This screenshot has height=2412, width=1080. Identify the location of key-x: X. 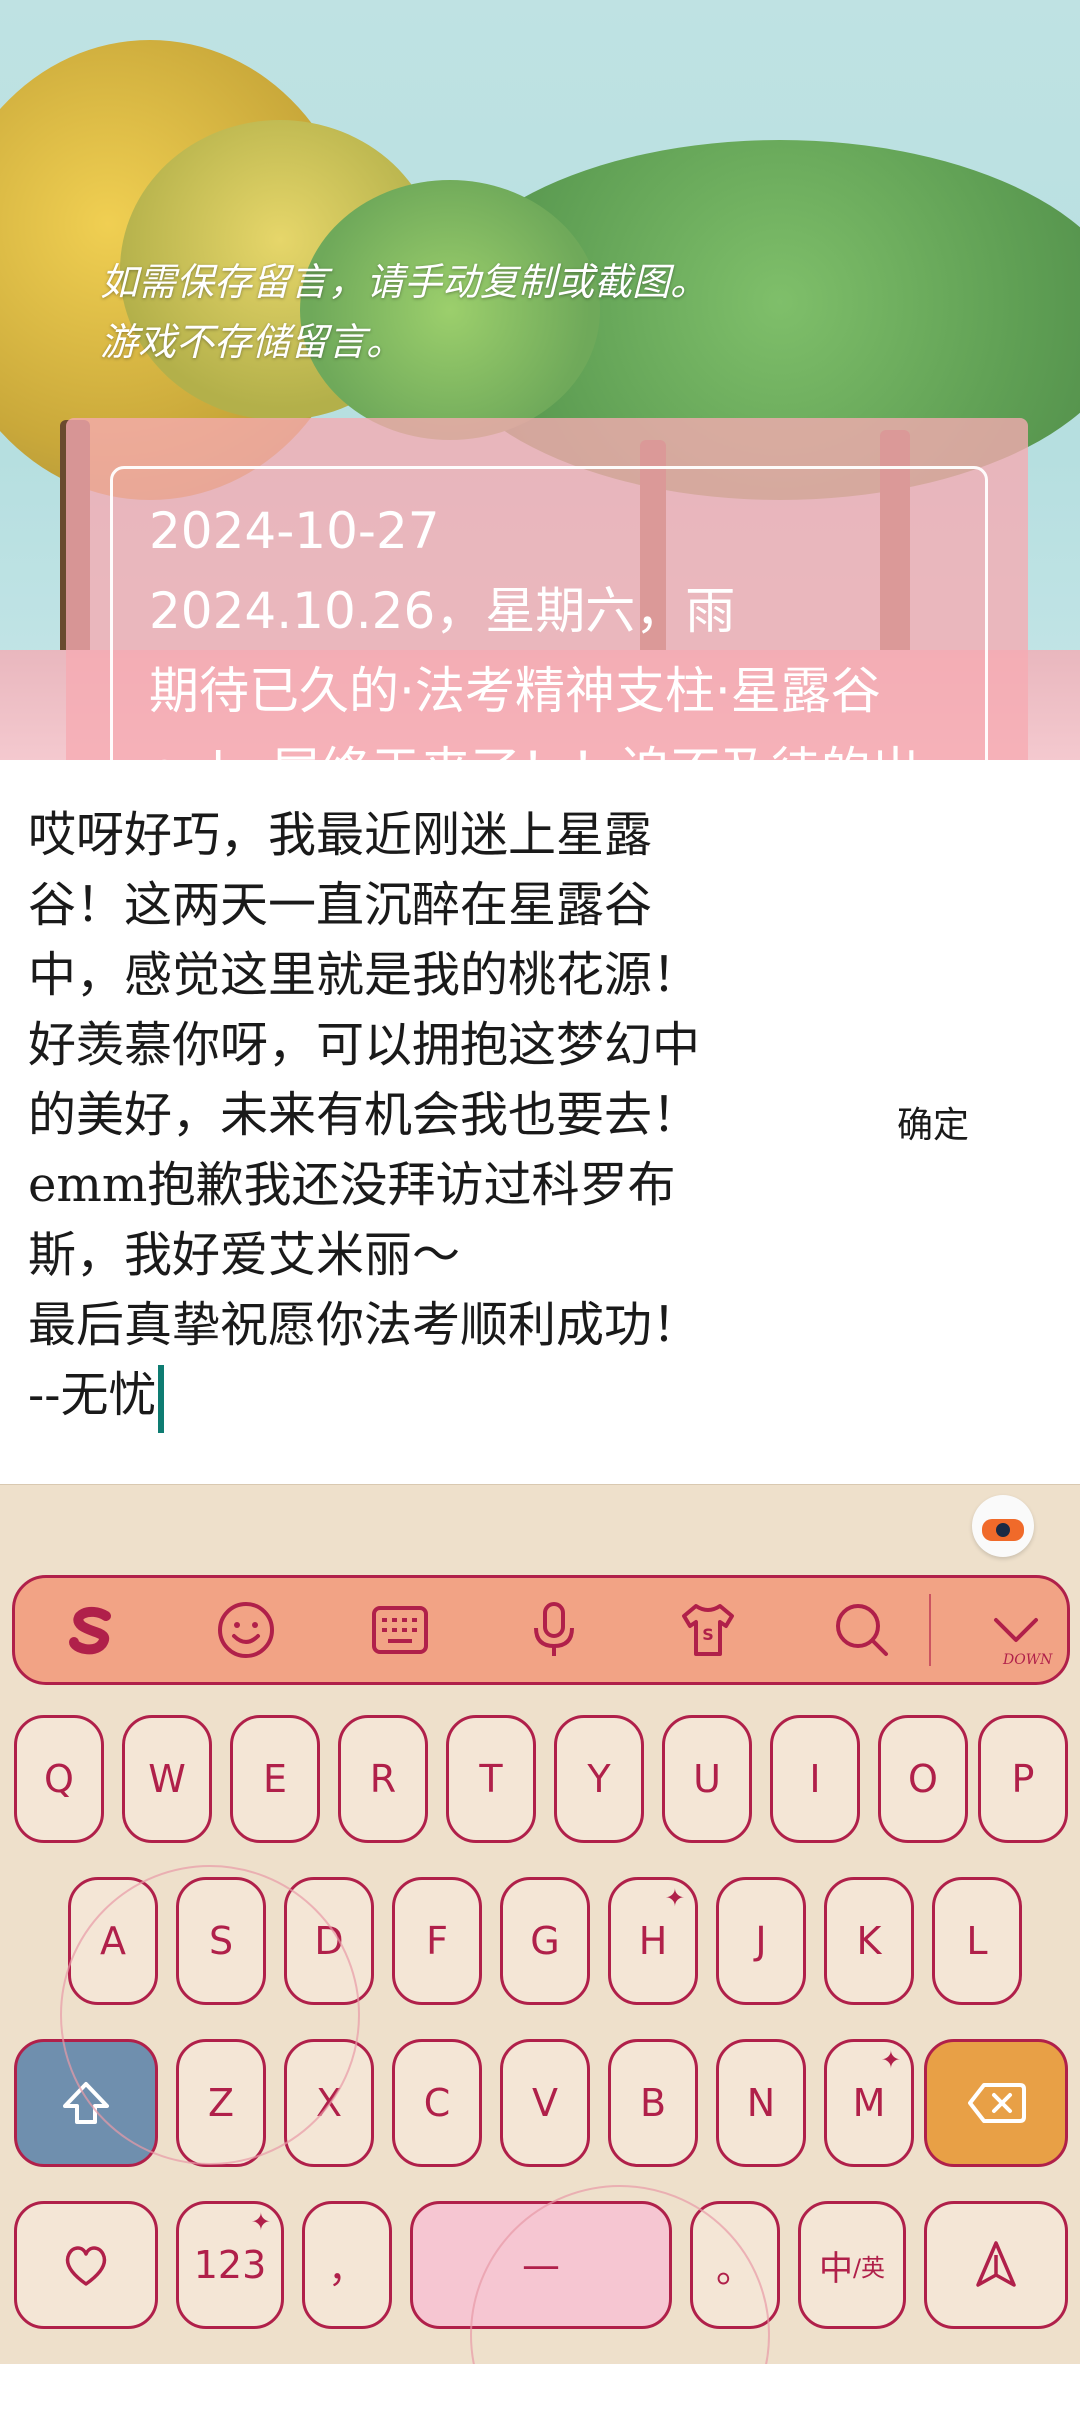
(329, 2103).